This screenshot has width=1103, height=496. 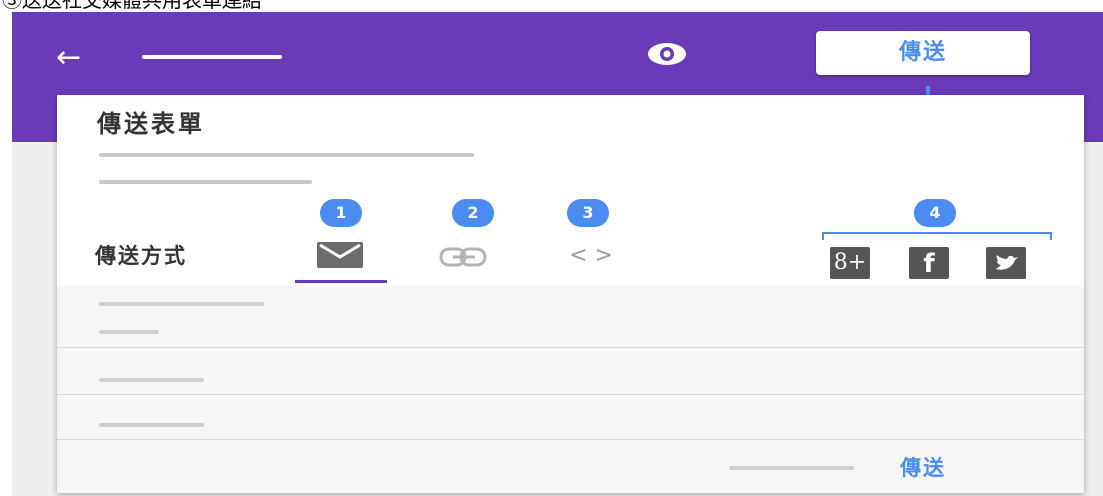 What do you see at coordinates (212, 57) in the screenshot?
I see `form-title-placeholder` at bounding box center [212, 57].